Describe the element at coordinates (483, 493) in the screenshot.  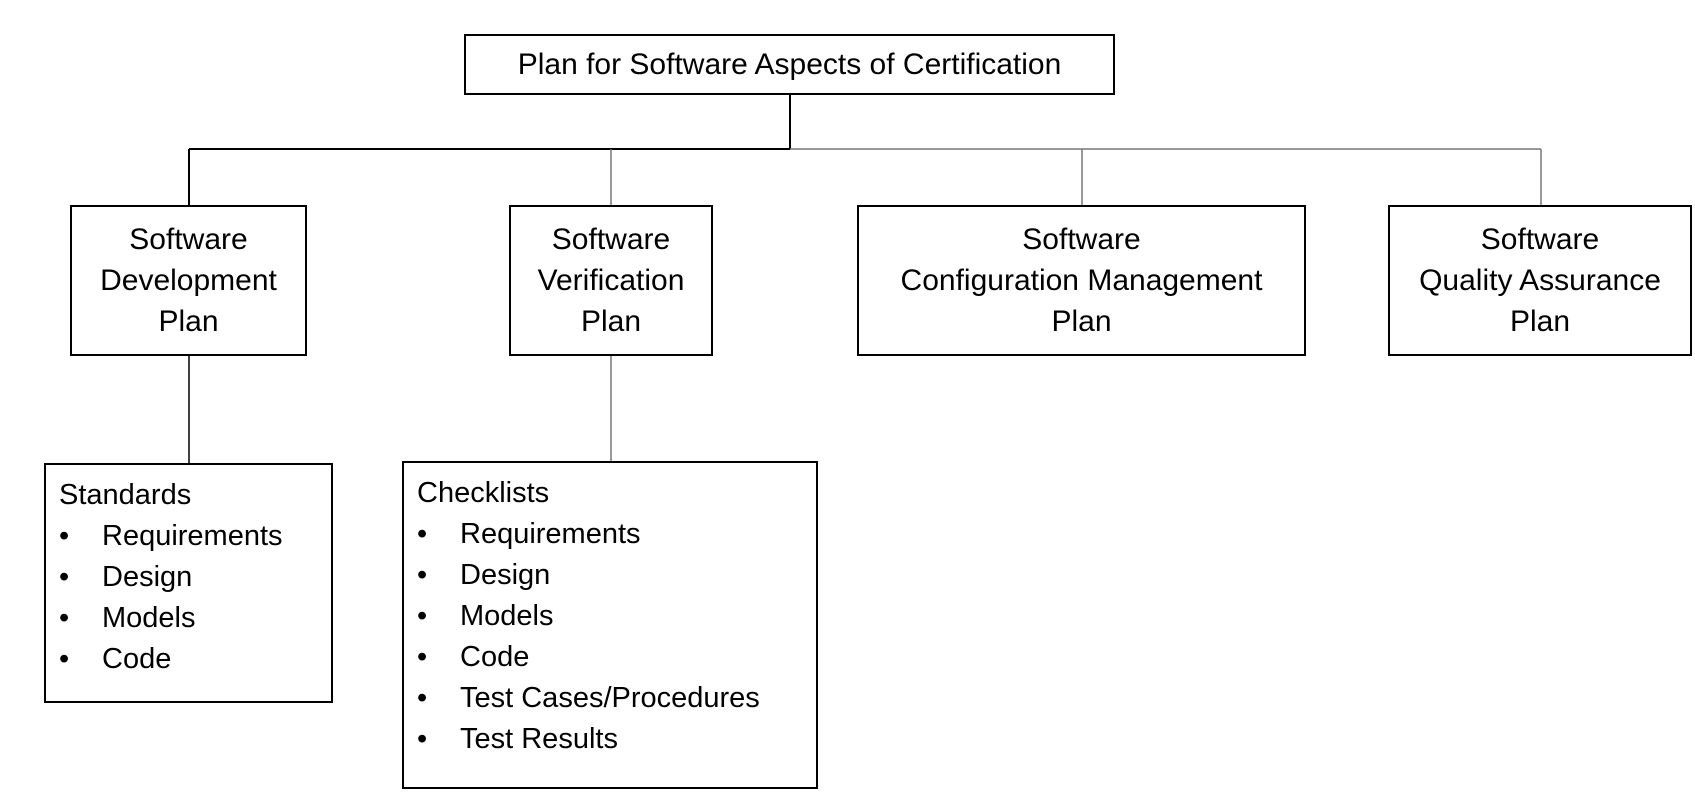
I see `checklists-heading: Checklists` at that location.